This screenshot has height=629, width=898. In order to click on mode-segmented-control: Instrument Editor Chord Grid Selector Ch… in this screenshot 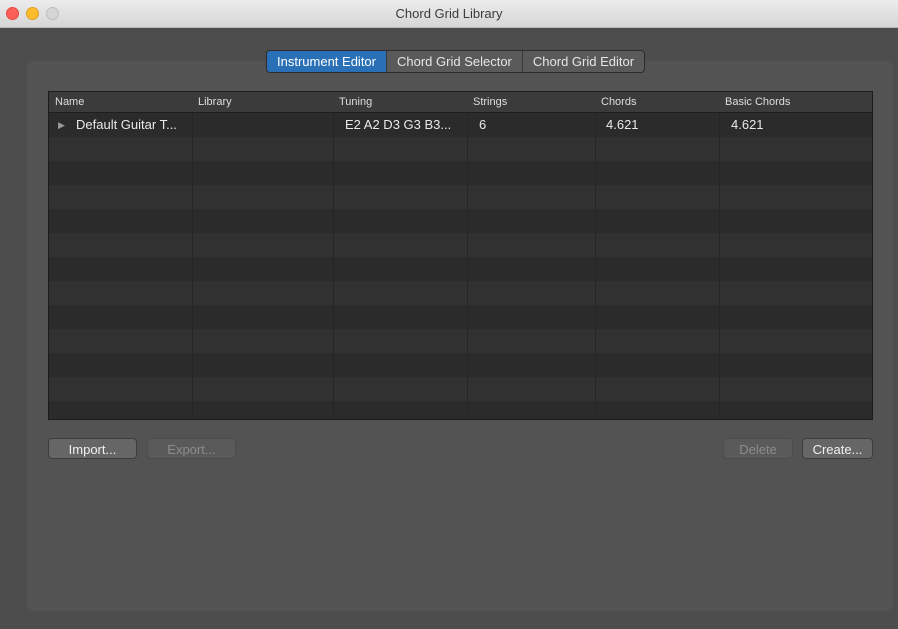, I will do `click(456, 61)`.